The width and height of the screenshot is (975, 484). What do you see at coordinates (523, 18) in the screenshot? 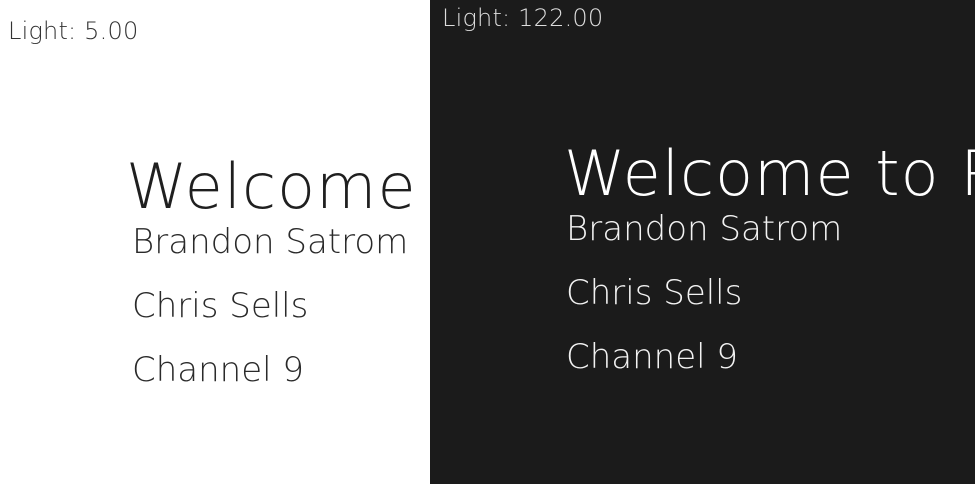
I see `light-reading: Light: 122.00` at bounding box center [523, 18].